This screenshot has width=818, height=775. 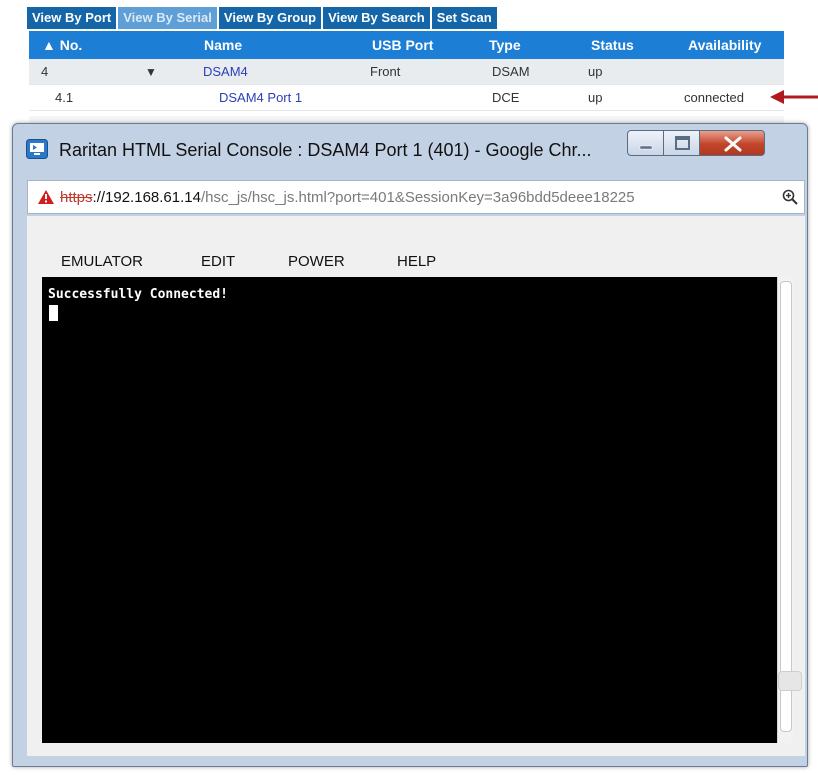 What do you see at coordinates (724, 45) in the screenshot?
I see `column-header-availability: Availability` at bounding box center [724, 45].